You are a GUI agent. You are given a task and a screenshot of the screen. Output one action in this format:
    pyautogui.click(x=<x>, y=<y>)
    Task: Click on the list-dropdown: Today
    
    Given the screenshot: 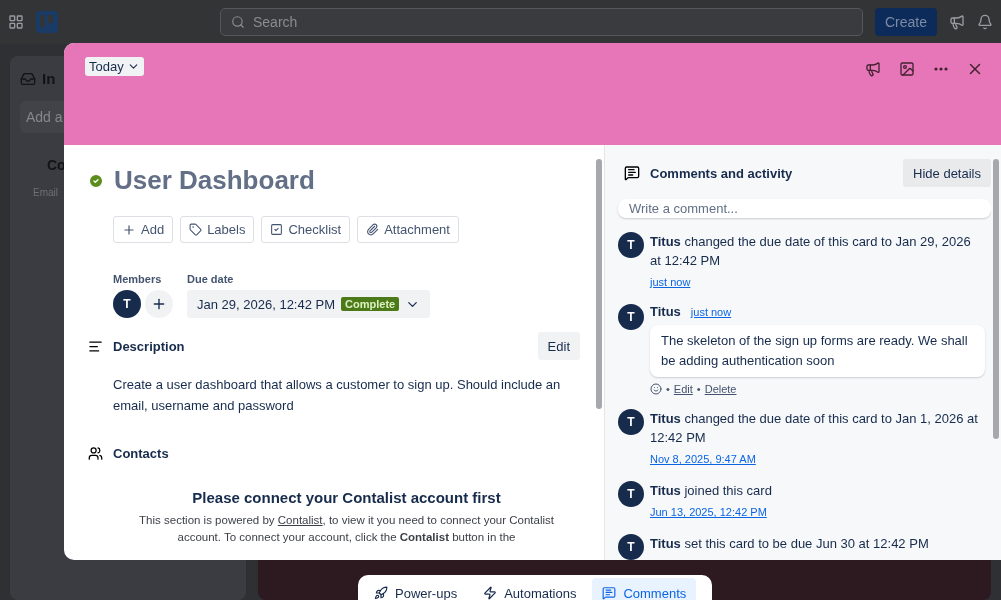 What is the action you would take?
    pyautogui.click(x=114, y=66)
    